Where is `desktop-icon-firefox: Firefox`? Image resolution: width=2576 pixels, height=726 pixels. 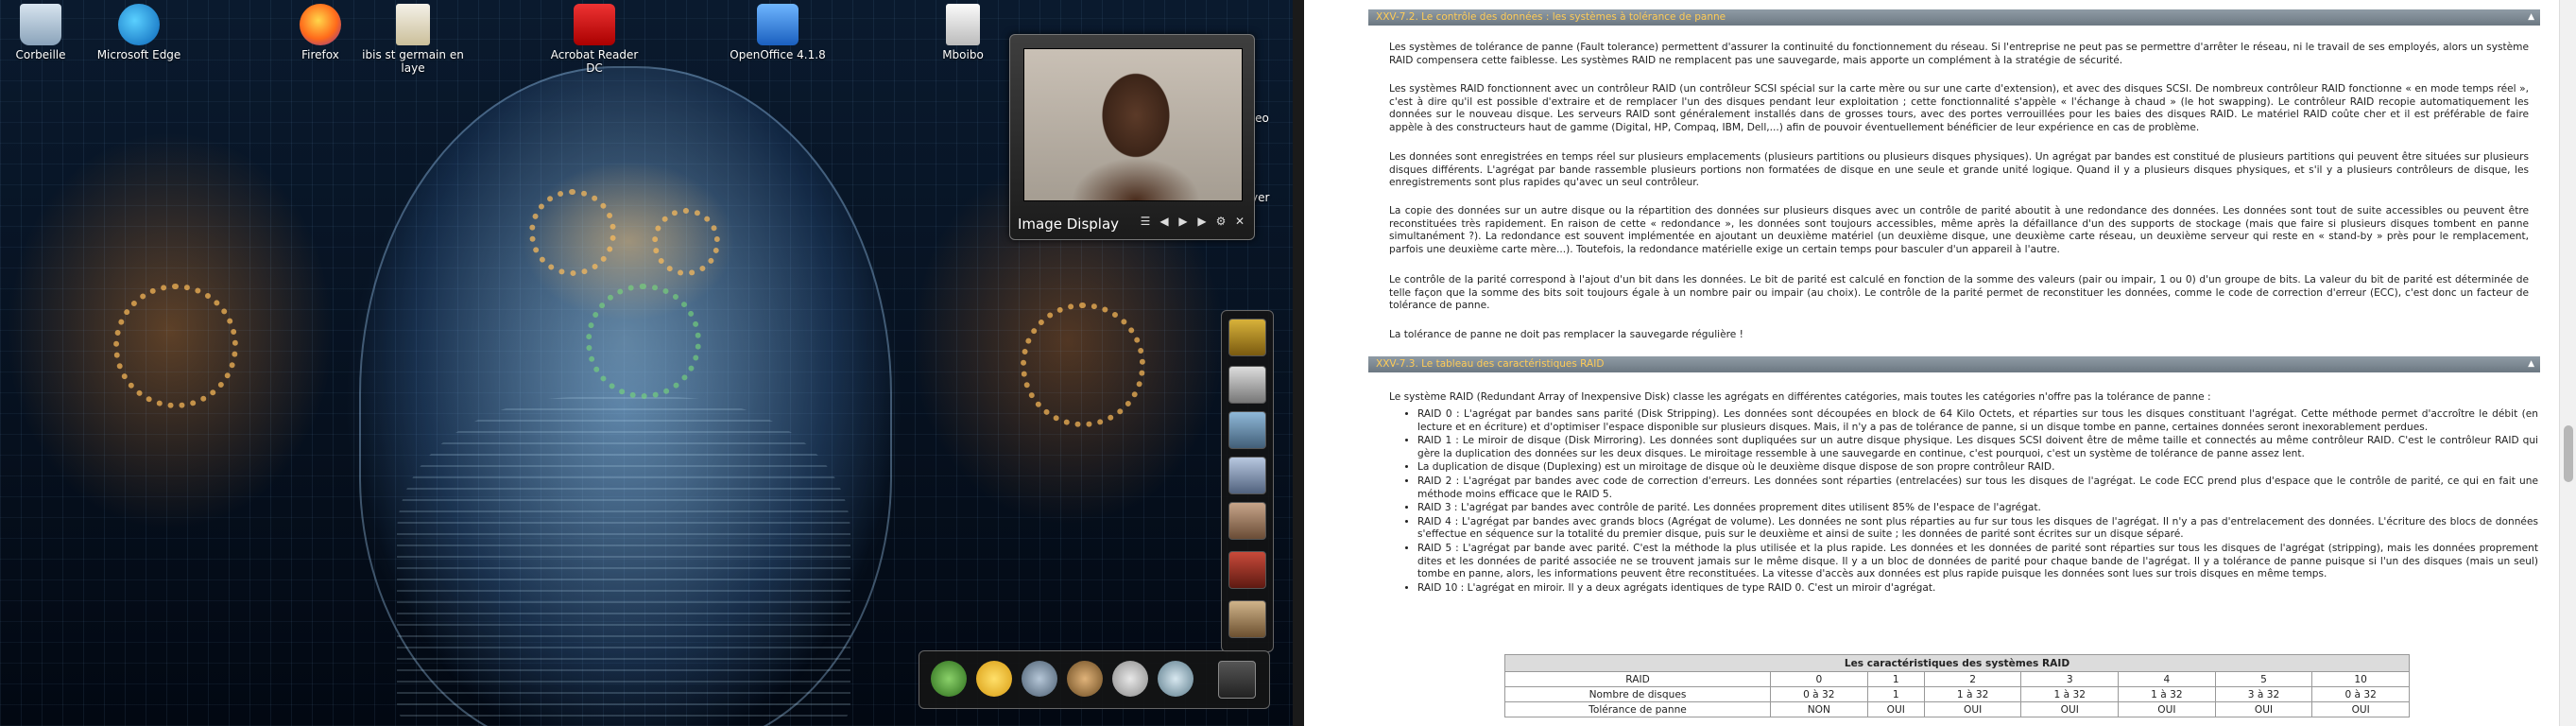 desktop-icon-firefox: Firefox is located at coordinates (320, 32).